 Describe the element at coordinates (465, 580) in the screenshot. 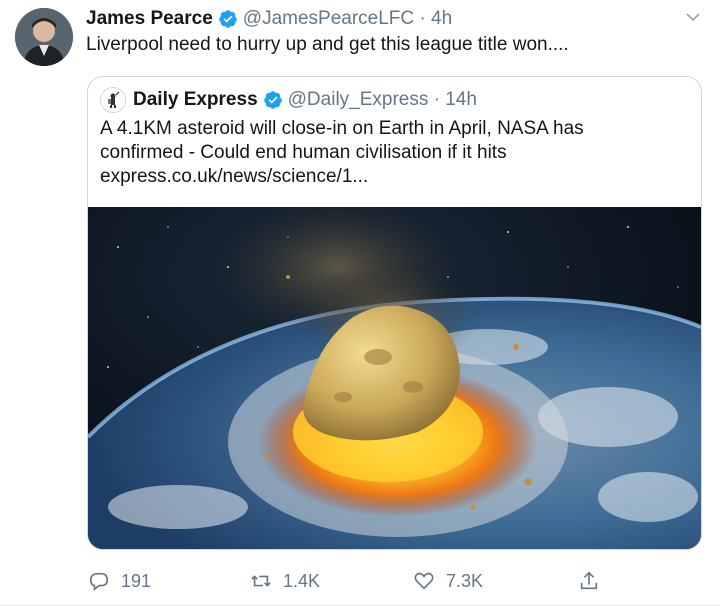

I see `like-count: 7.3K` at that location.